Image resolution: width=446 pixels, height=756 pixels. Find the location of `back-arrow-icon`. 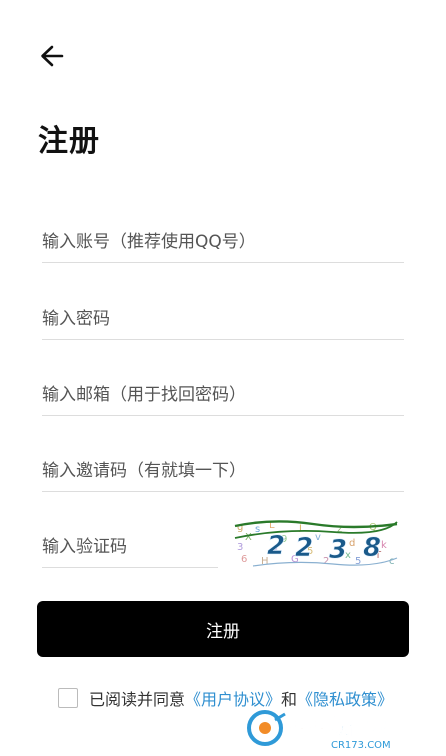

back-arrow-icon is located at coordinates (52, 56).